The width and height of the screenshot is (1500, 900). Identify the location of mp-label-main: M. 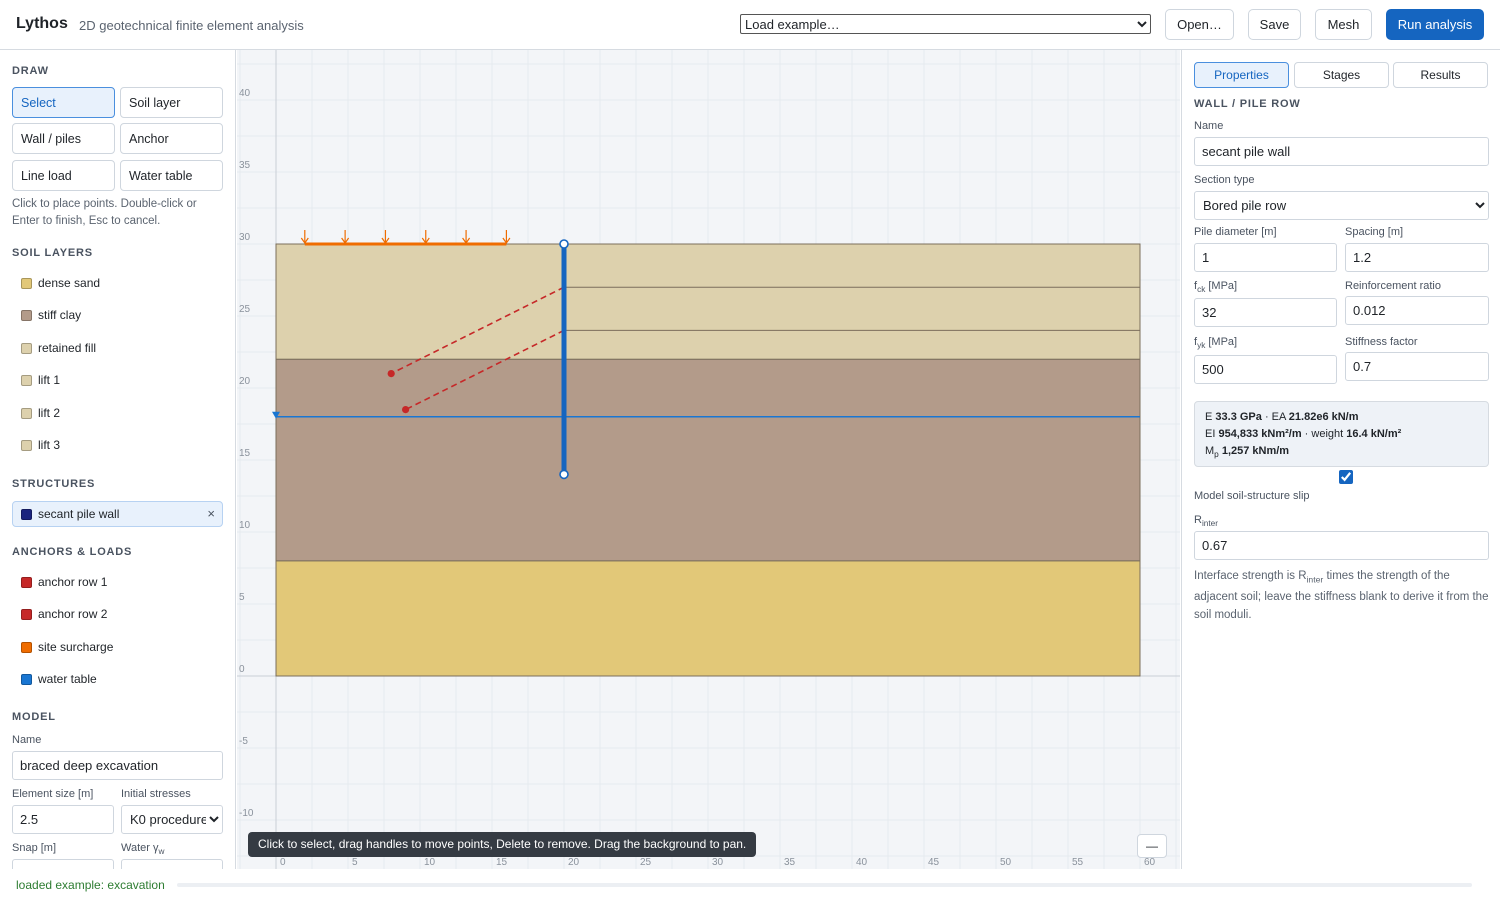
(1210, 451).